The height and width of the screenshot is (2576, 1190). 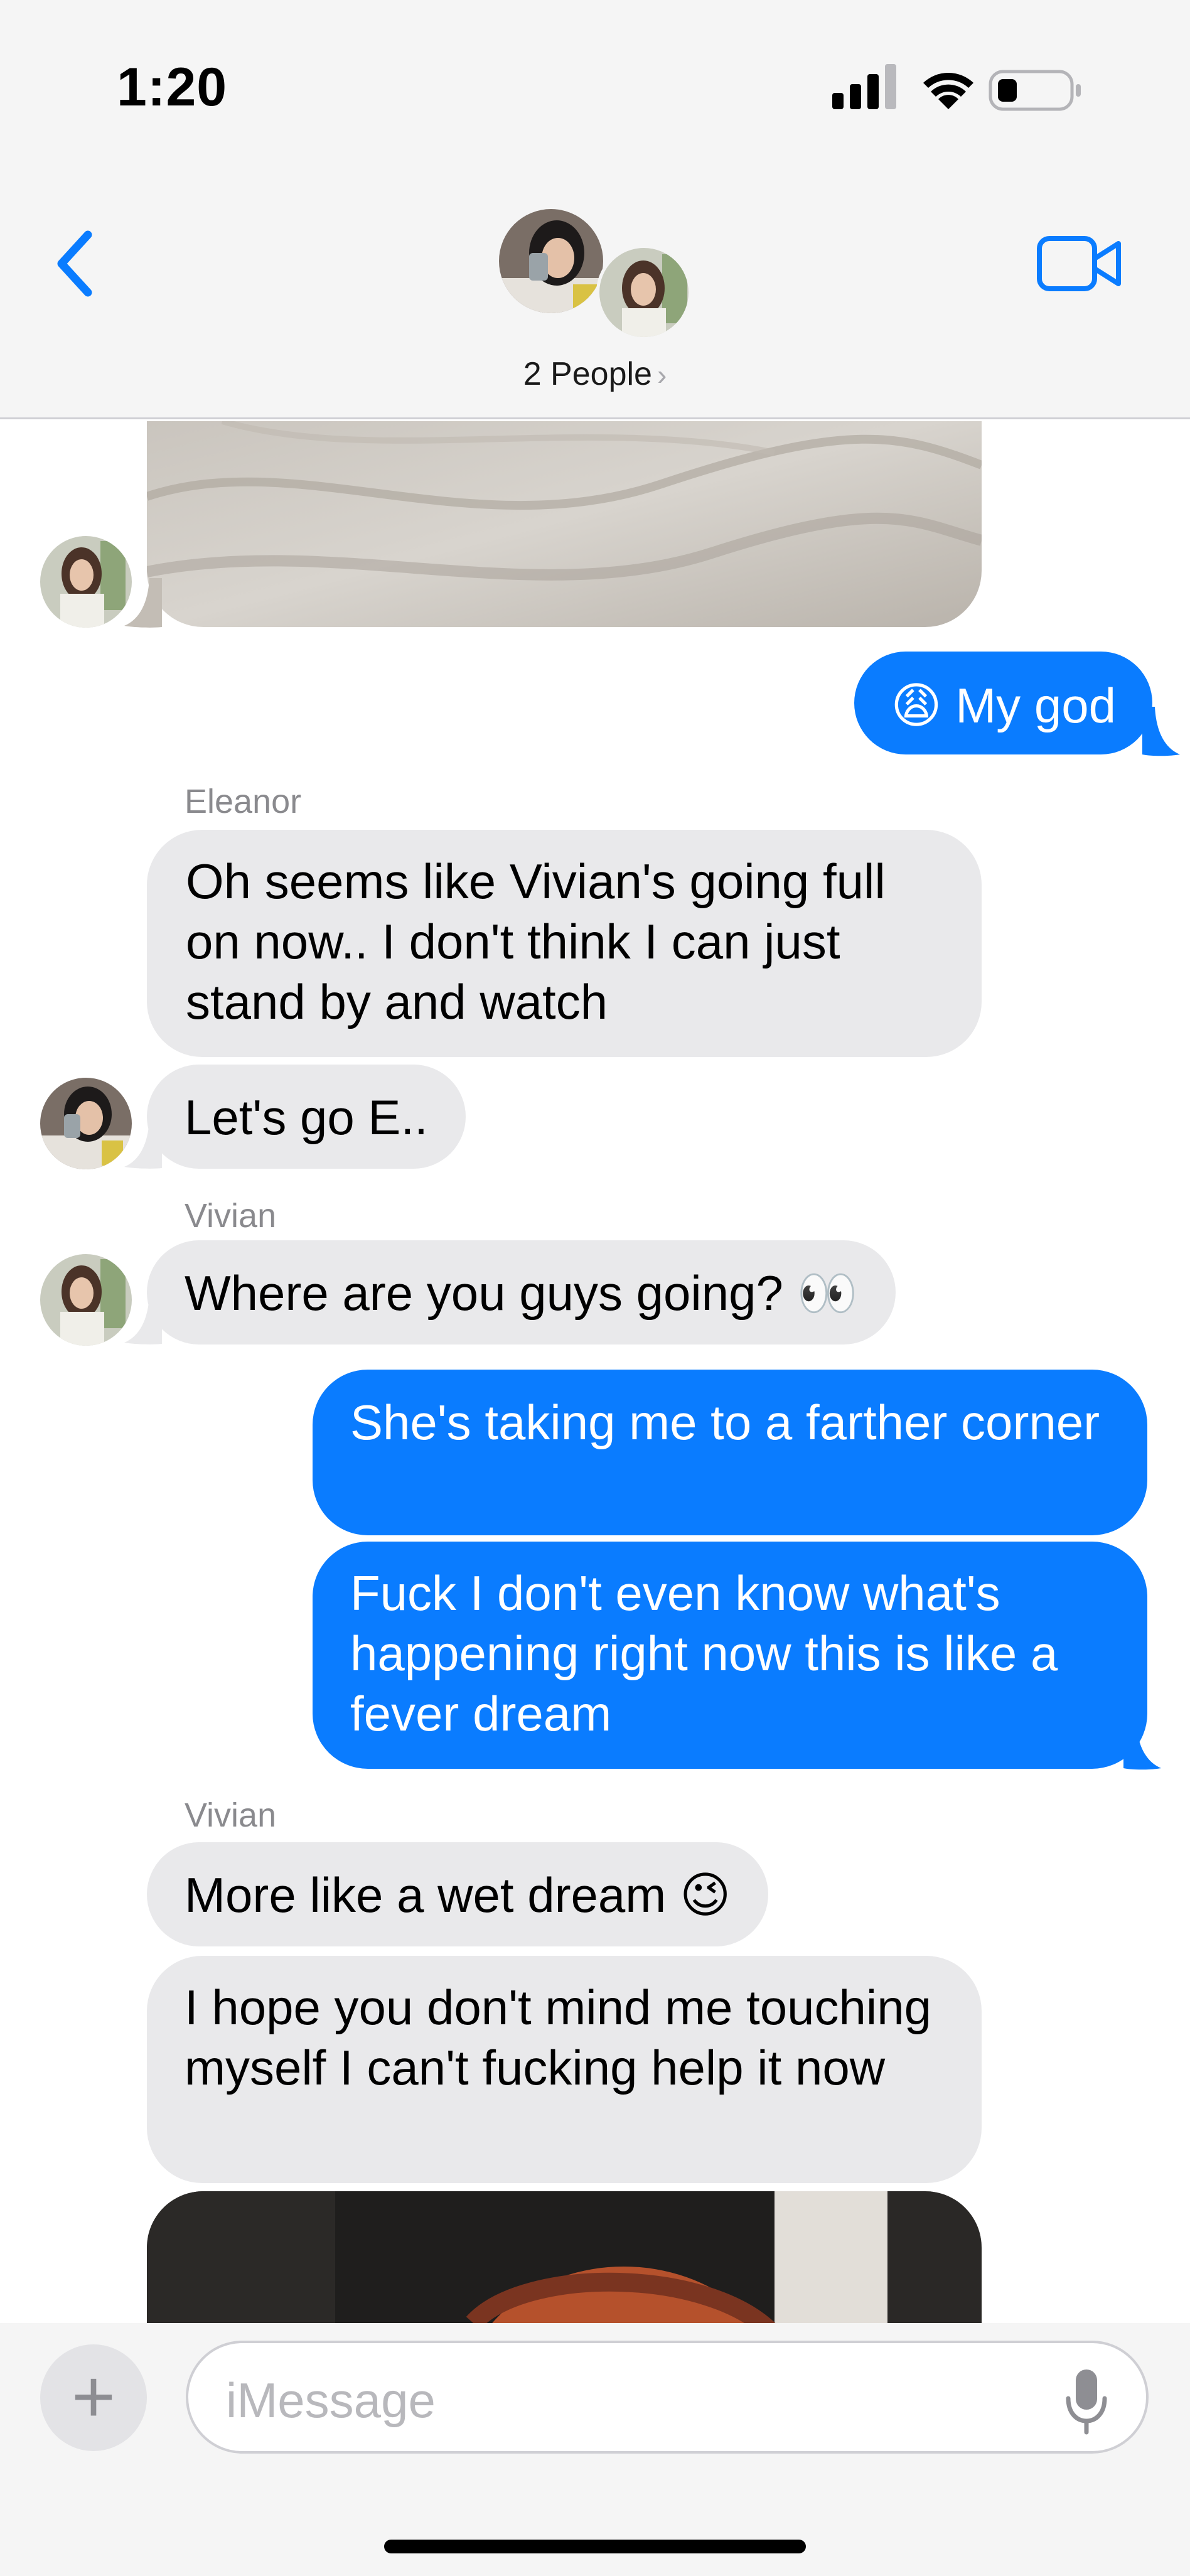 What do you see at coordinates (634, 2400) in the screenshot?
I see `message-input` at bounding box center [634, 2400].